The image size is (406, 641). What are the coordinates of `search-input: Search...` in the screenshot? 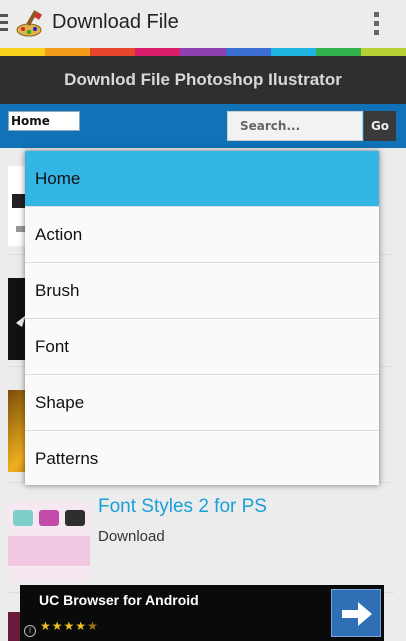 It's located at (295, 126).